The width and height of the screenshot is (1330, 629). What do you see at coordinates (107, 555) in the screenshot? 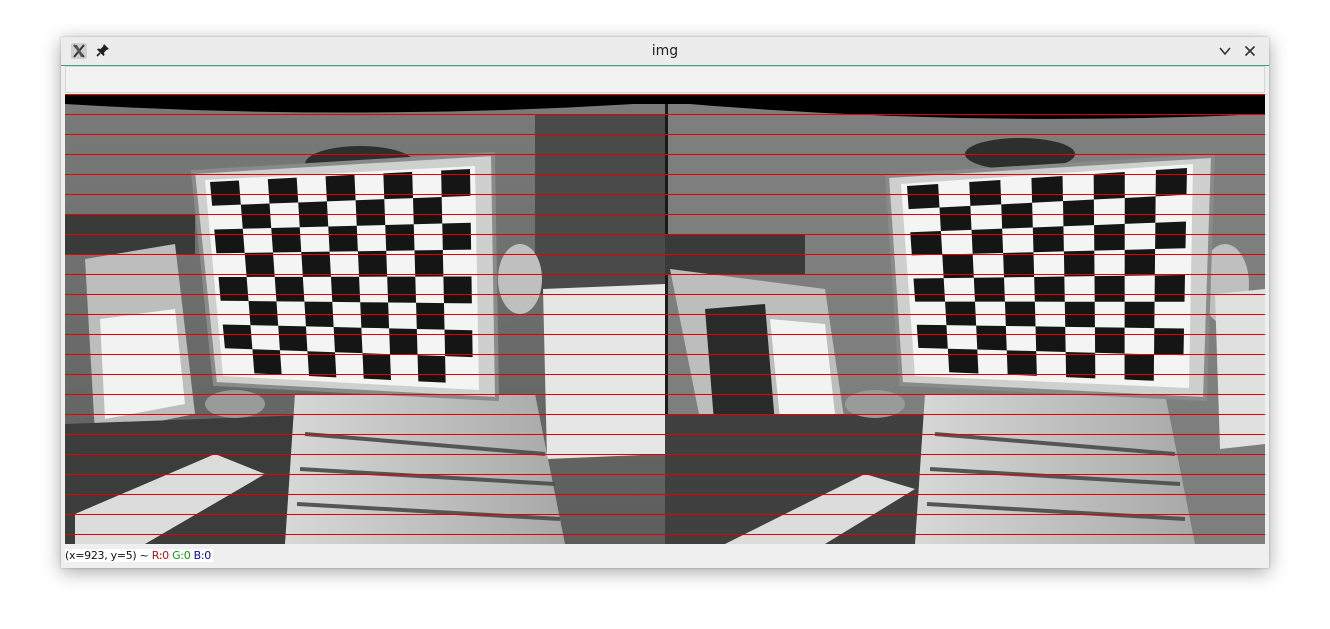
I see `status-coords: (x=923, y=5) ~` at bounding box center [107, 555].